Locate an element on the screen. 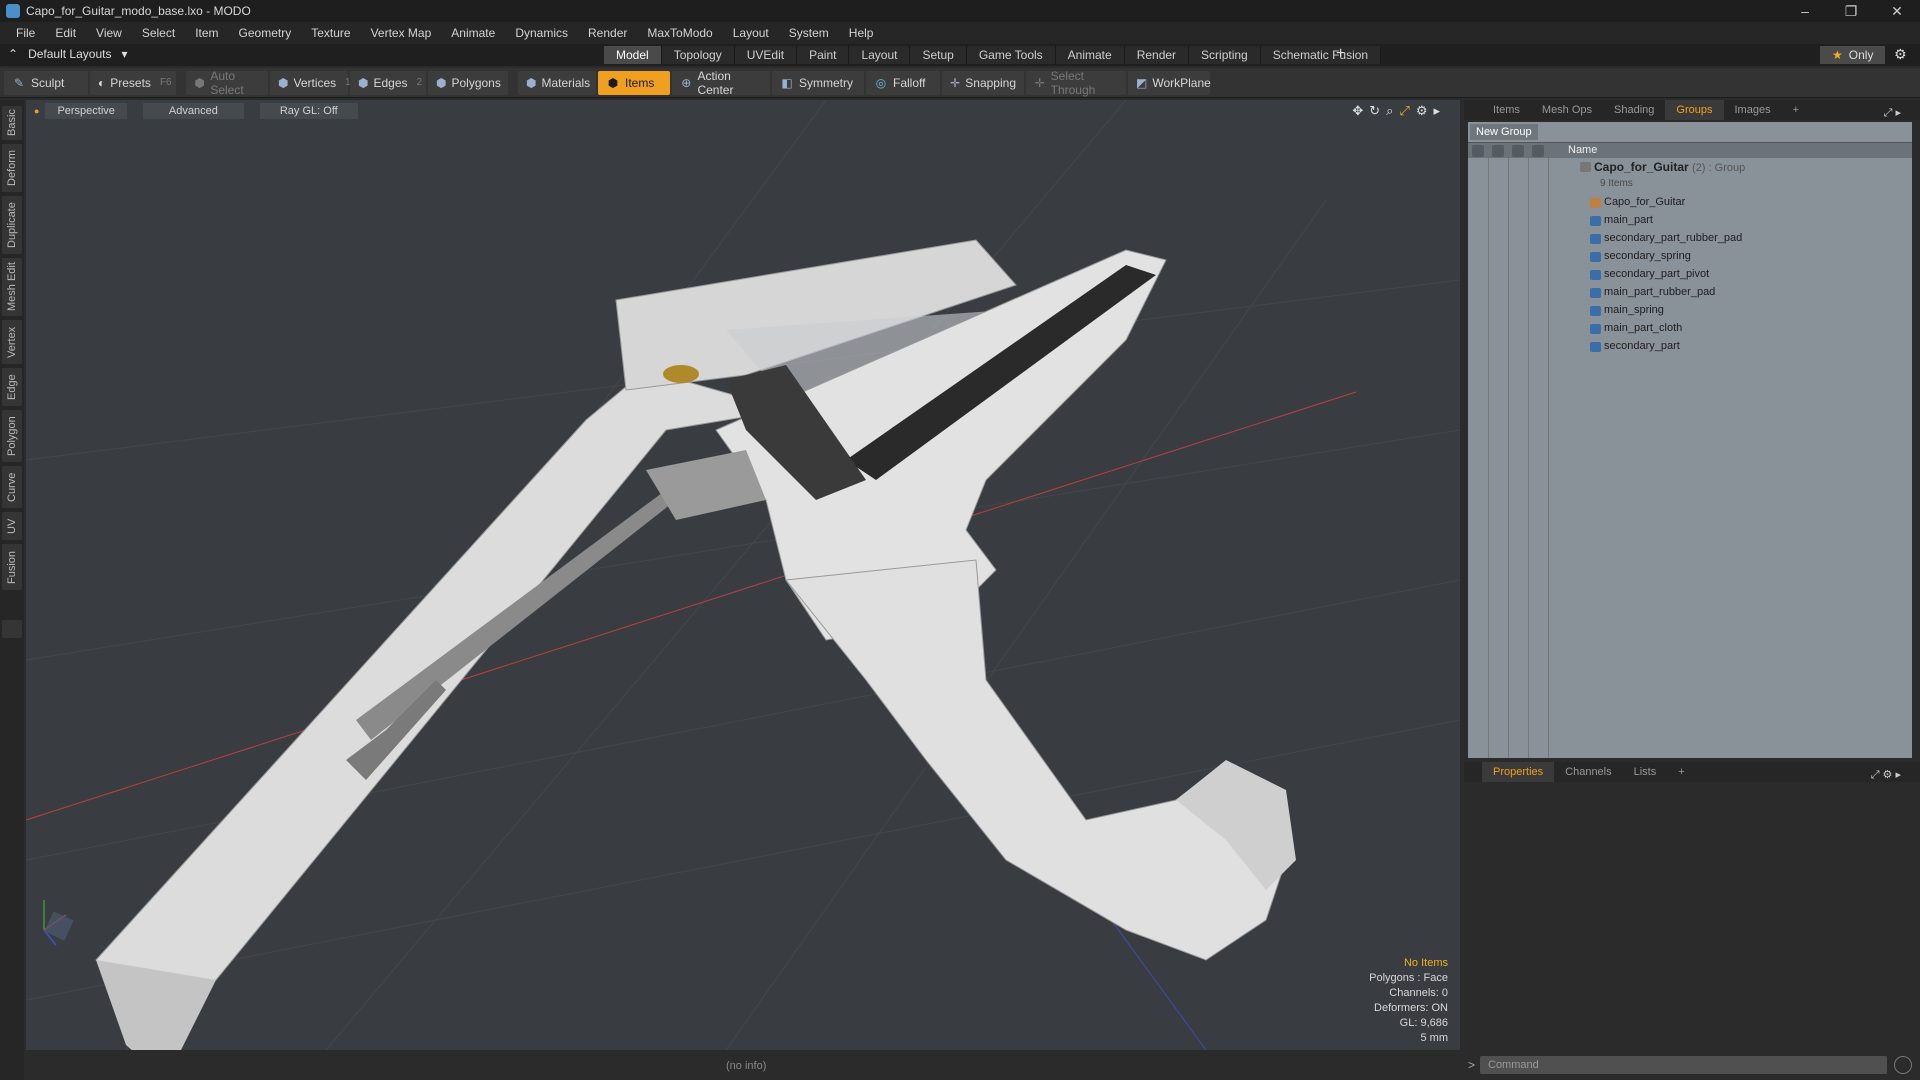 Image resolution: width=1920 pixels, height=1080 pixels. vertices-button: ⬢ Vertices 1 is located at coordinates (310, 82).